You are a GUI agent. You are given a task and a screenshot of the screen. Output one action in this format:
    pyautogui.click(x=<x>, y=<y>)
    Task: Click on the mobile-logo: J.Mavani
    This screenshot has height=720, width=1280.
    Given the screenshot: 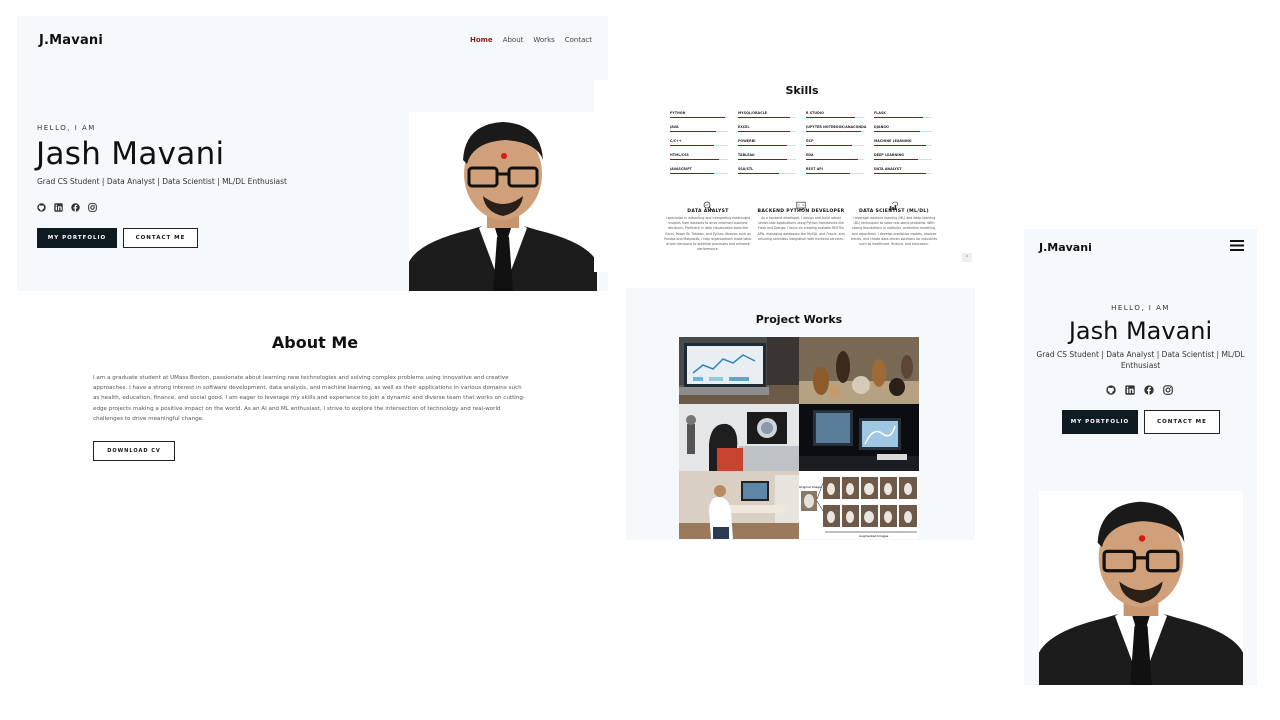 What is the action you would take?
    pyautogui.click(x=1065, y=247)
    